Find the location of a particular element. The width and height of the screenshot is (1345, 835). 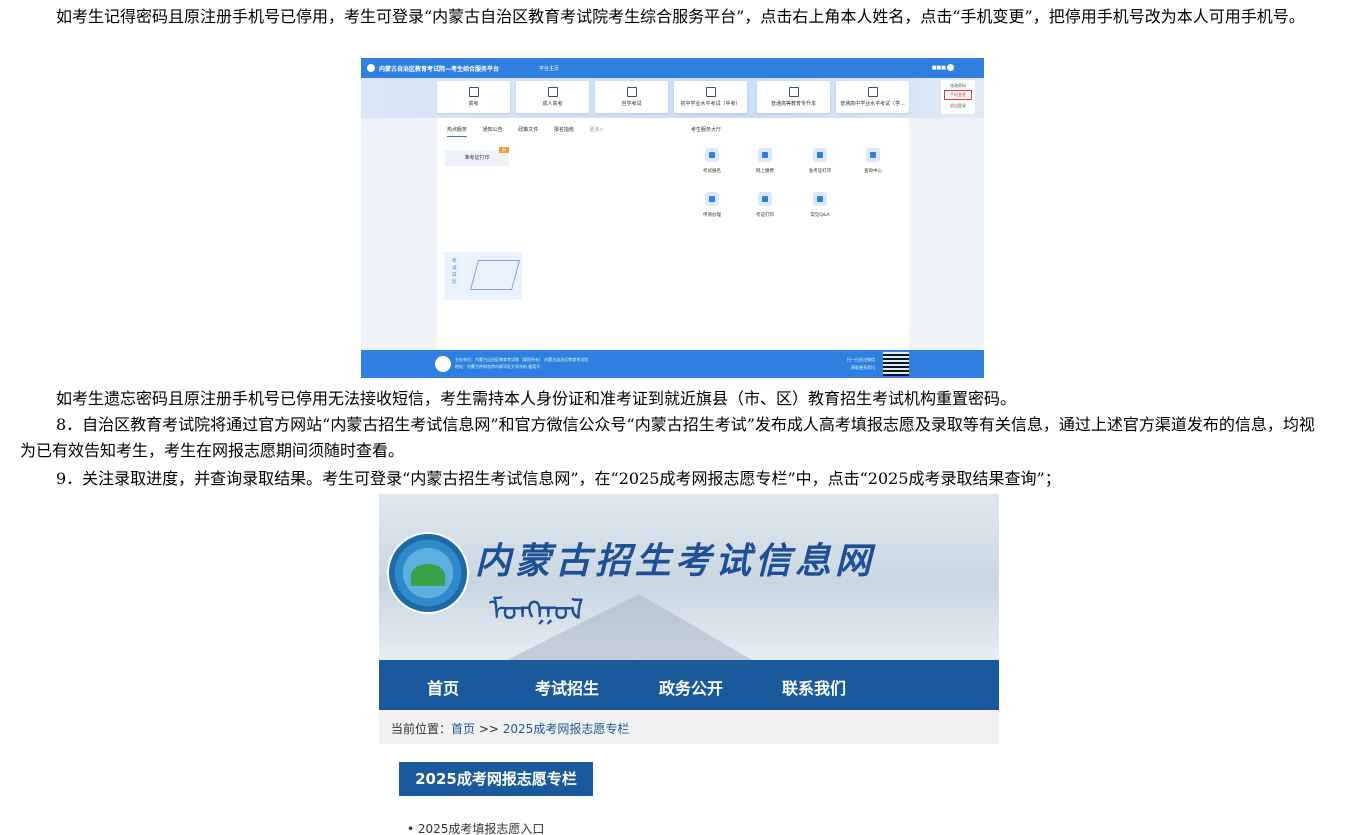

cert-icon is located at coordinates (765, 199).